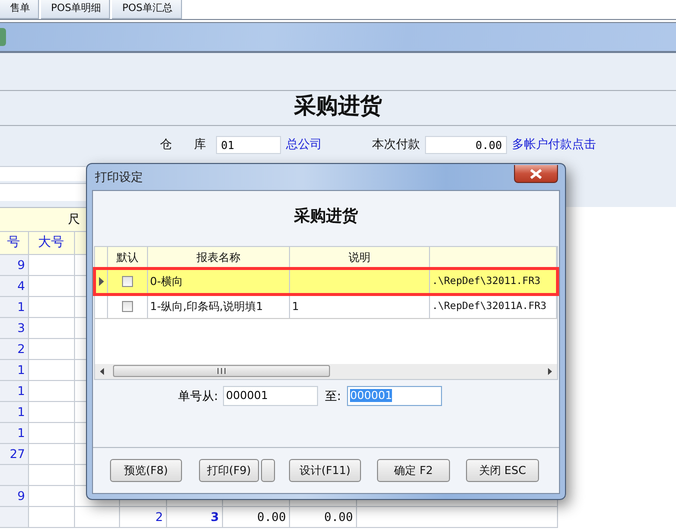 Image resolution: width=676 pixels, height=531 pixels. I want to click on tab: 售单, so click(19, 9).